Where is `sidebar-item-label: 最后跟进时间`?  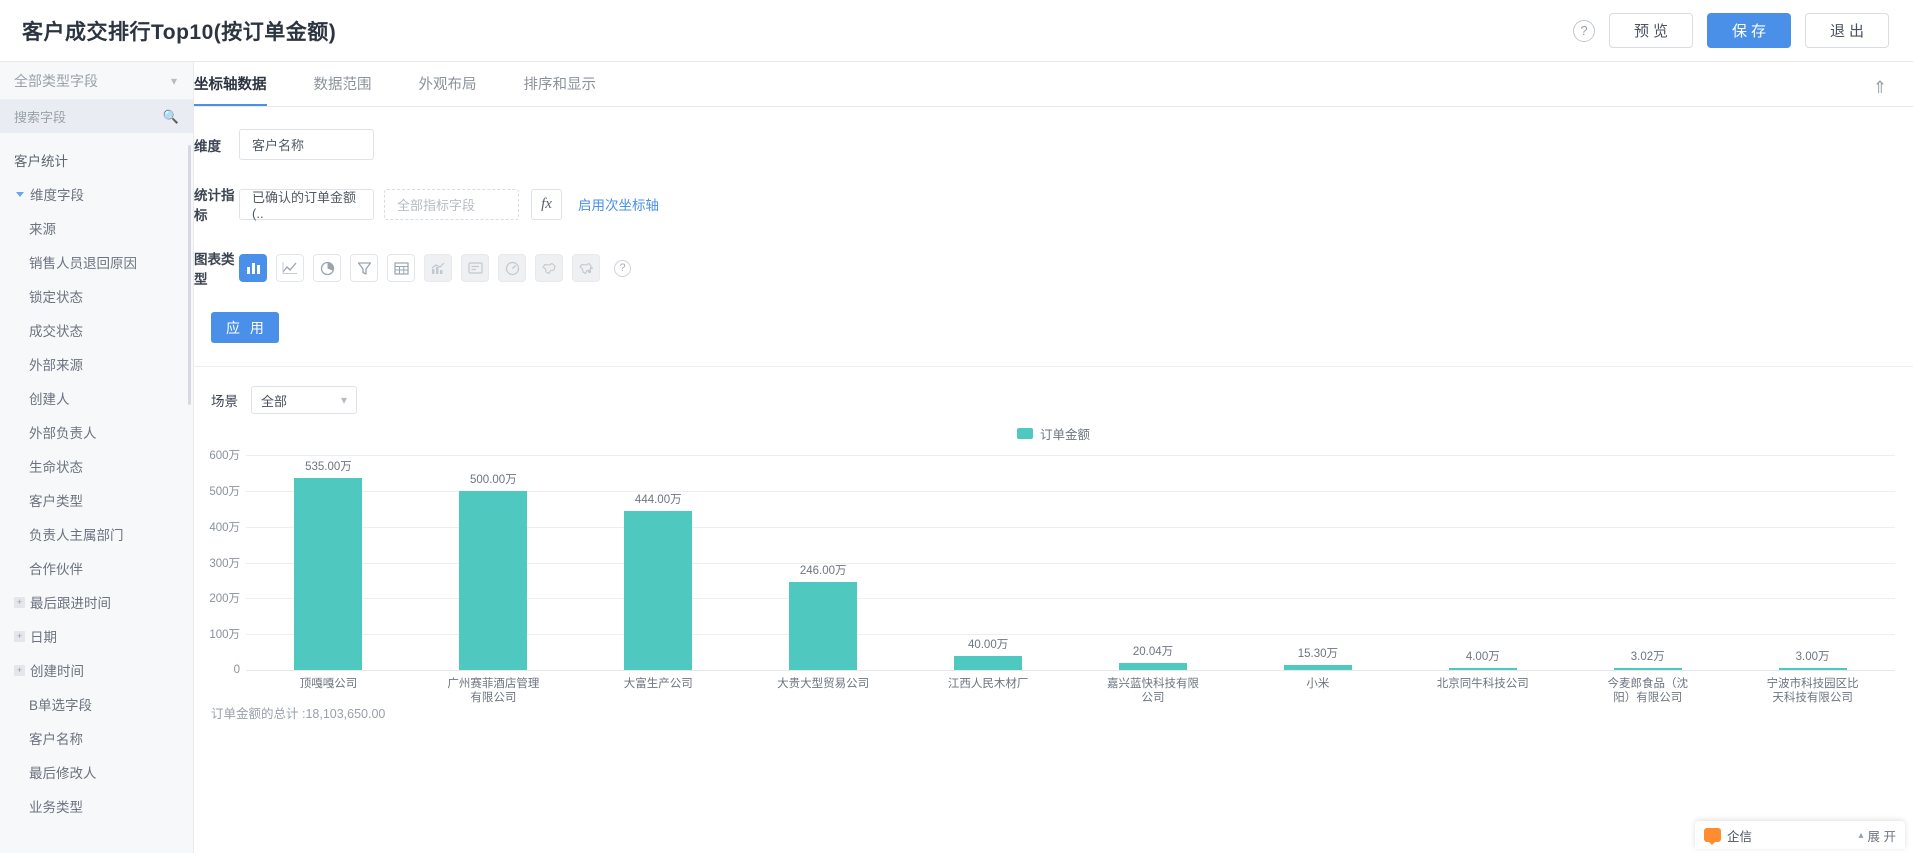
sidebar-item-label: 最后跟进时间 is located at coordinates (70, 603).